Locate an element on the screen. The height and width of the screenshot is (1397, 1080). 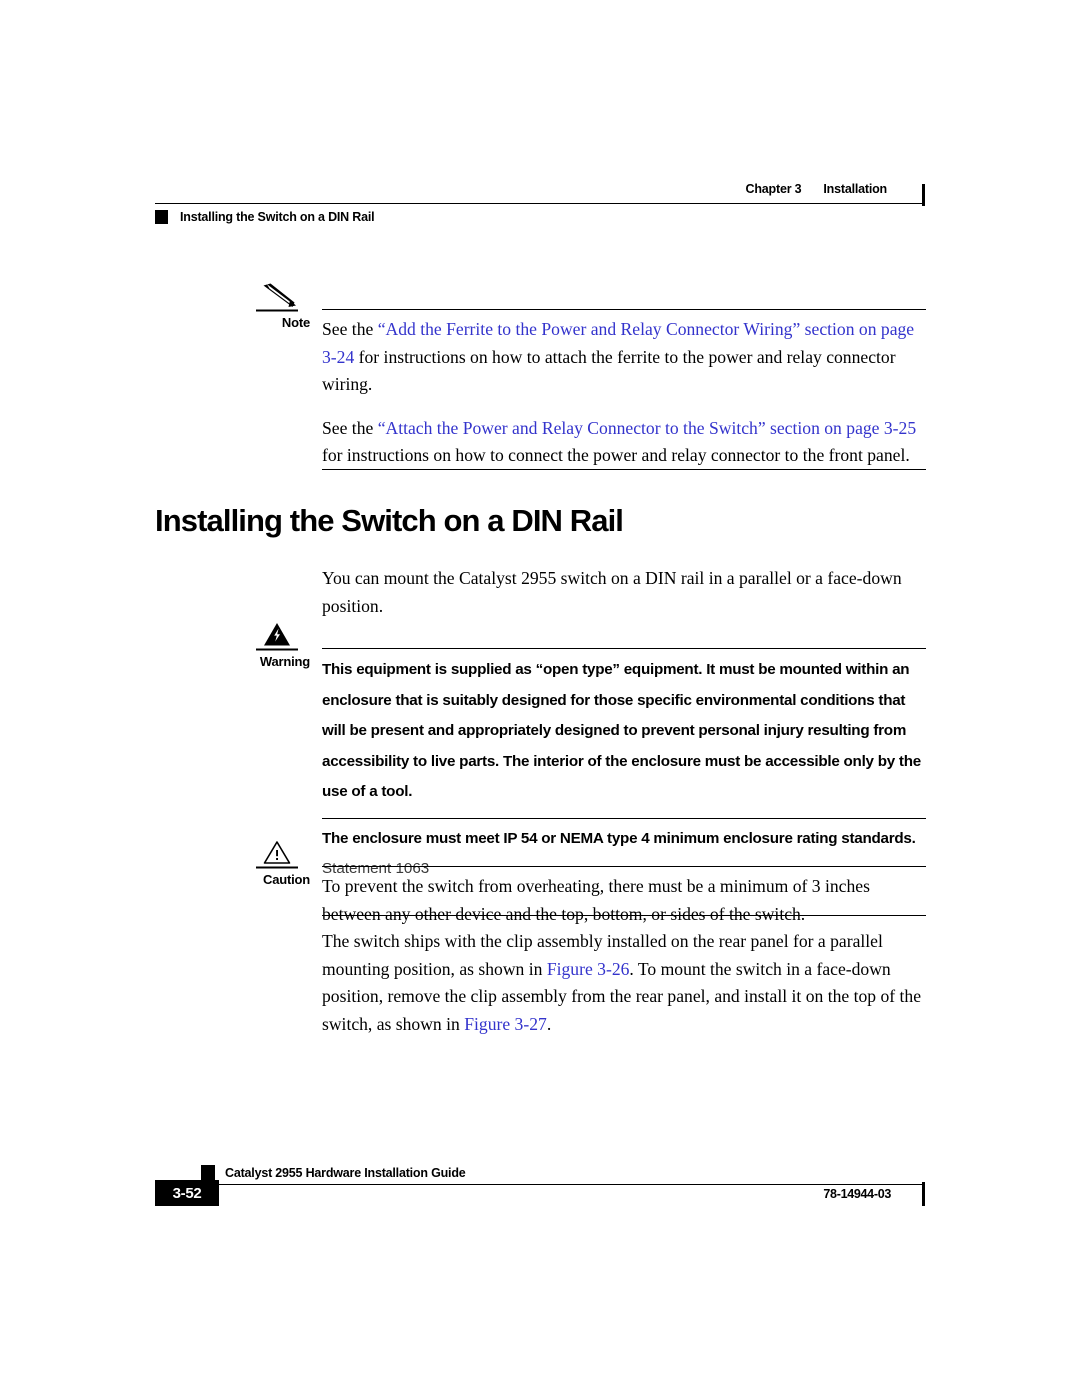
header-chapter-info: Chapter 3 Installation is located at coordinates (816, 189).